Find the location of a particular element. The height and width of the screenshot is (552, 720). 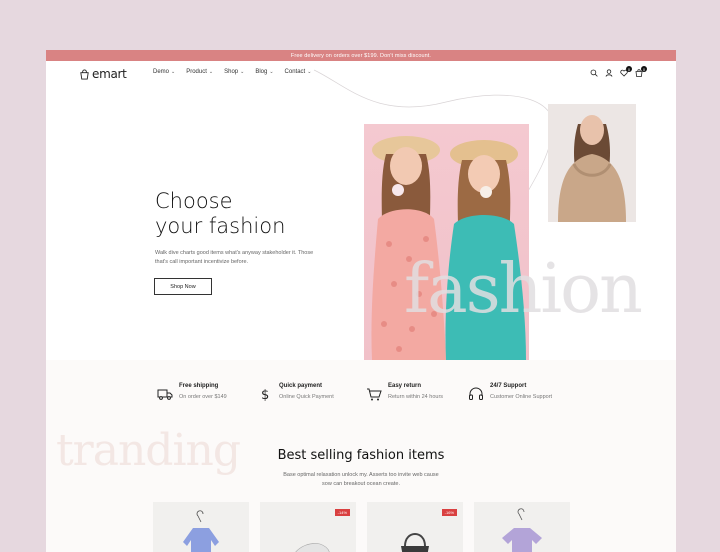

dollar-icon: $ is located at coordinates (265, 395).